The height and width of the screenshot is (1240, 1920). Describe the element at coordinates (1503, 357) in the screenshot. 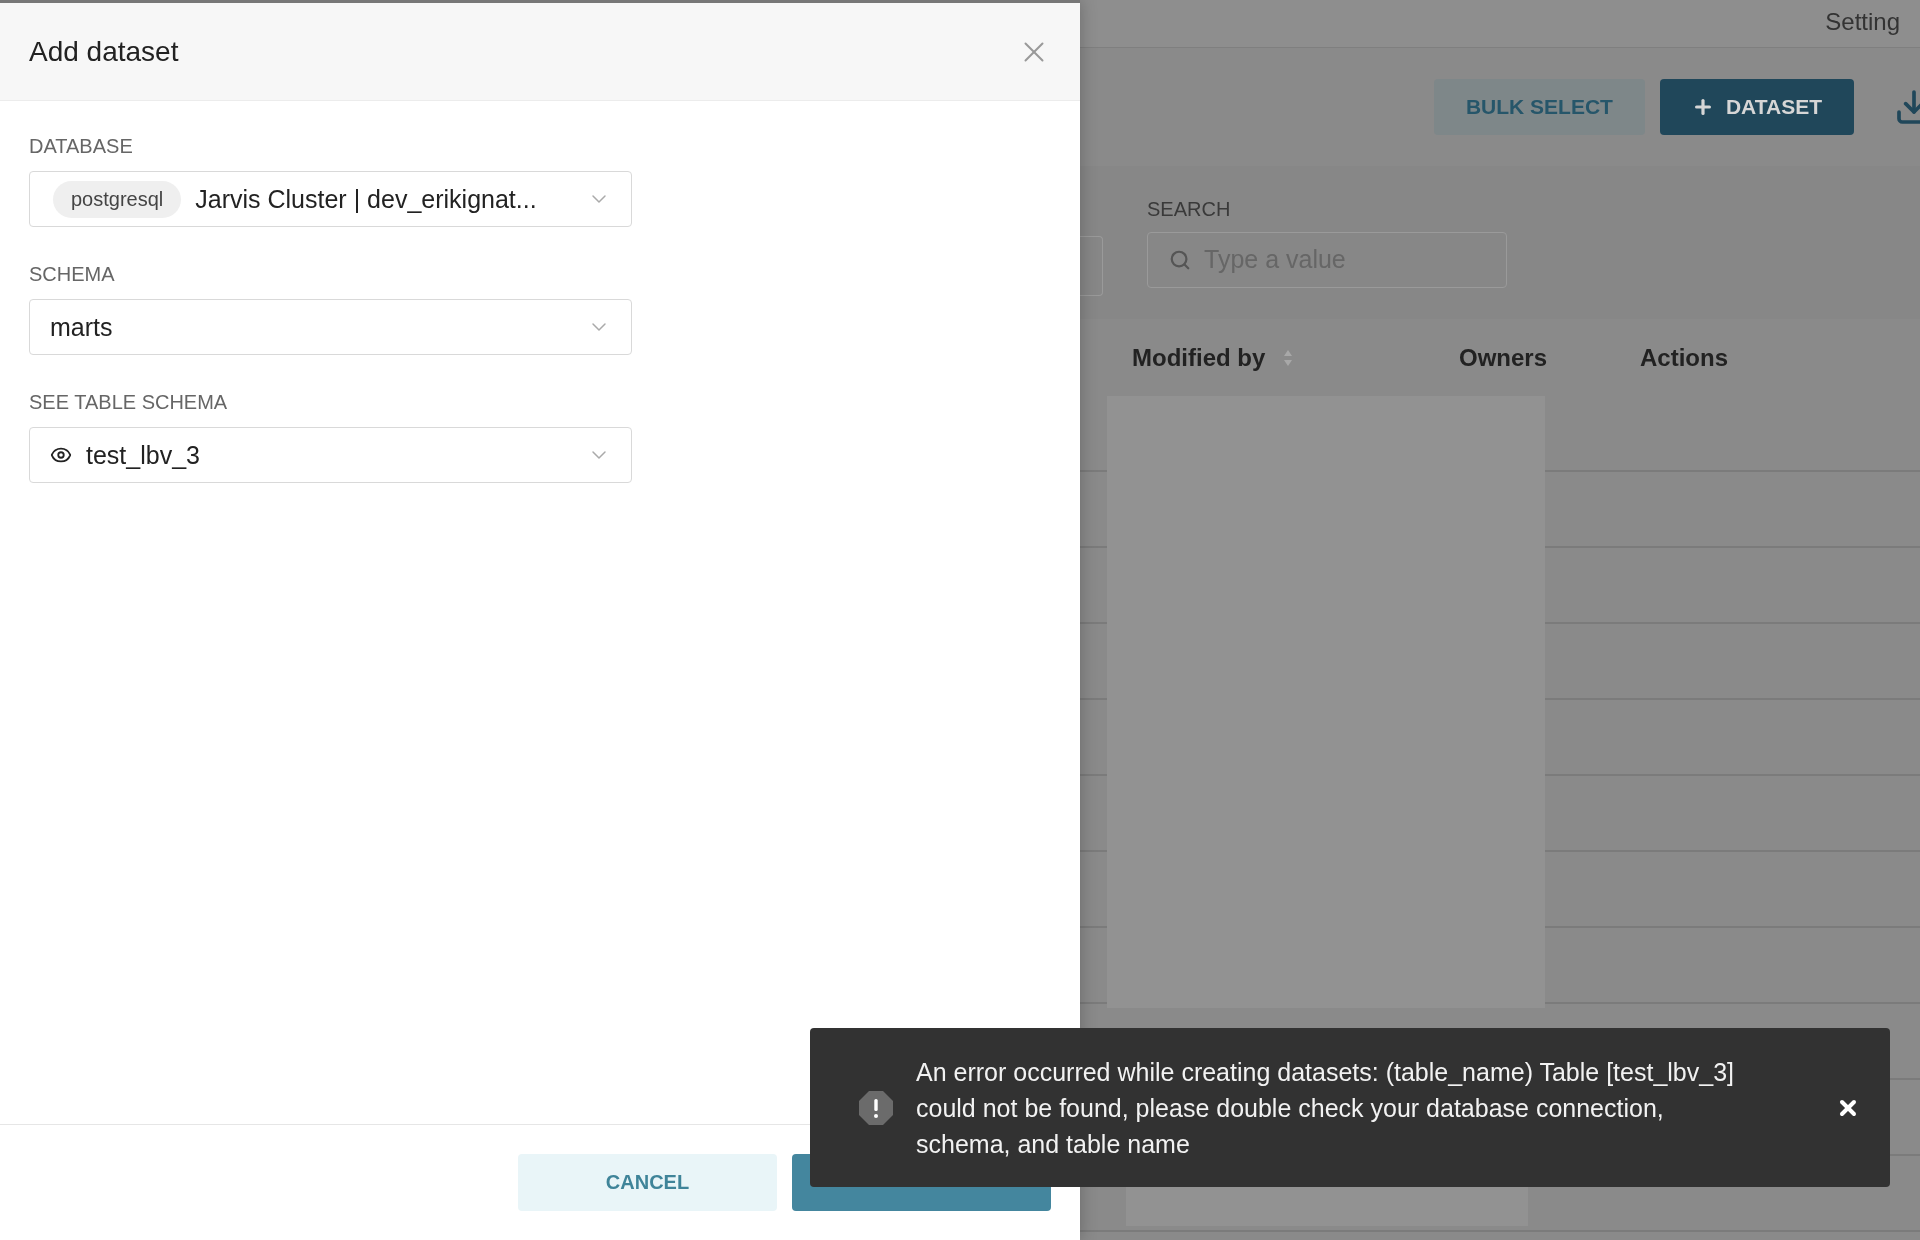

I see `column-title: Owners` at that location.